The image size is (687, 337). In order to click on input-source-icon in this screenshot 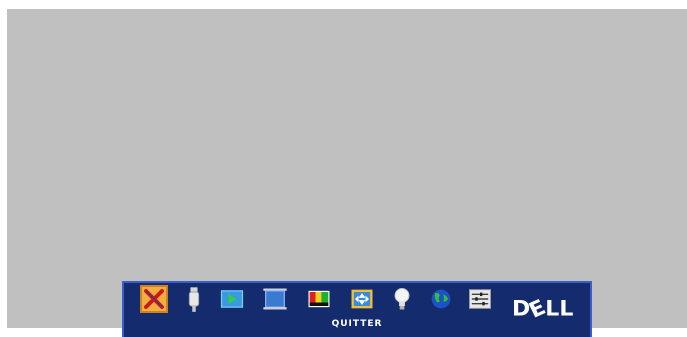, I will do `click(194, 299)`.